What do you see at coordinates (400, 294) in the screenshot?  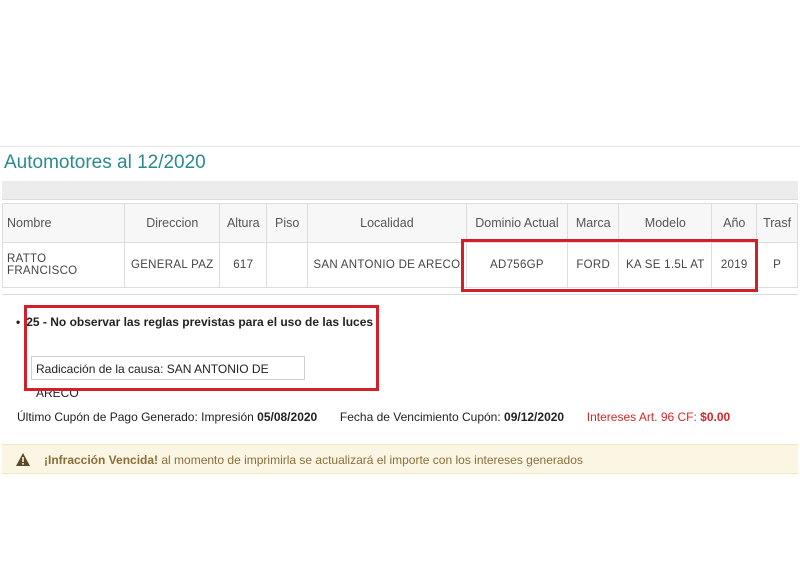 I see `divider` at bounding box center [400, 294].